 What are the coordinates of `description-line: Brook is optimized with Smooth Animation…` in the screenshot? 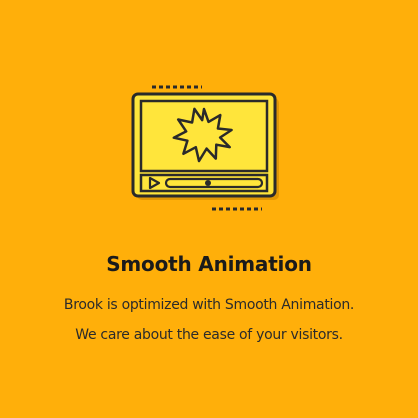 It's located at (209, 305).